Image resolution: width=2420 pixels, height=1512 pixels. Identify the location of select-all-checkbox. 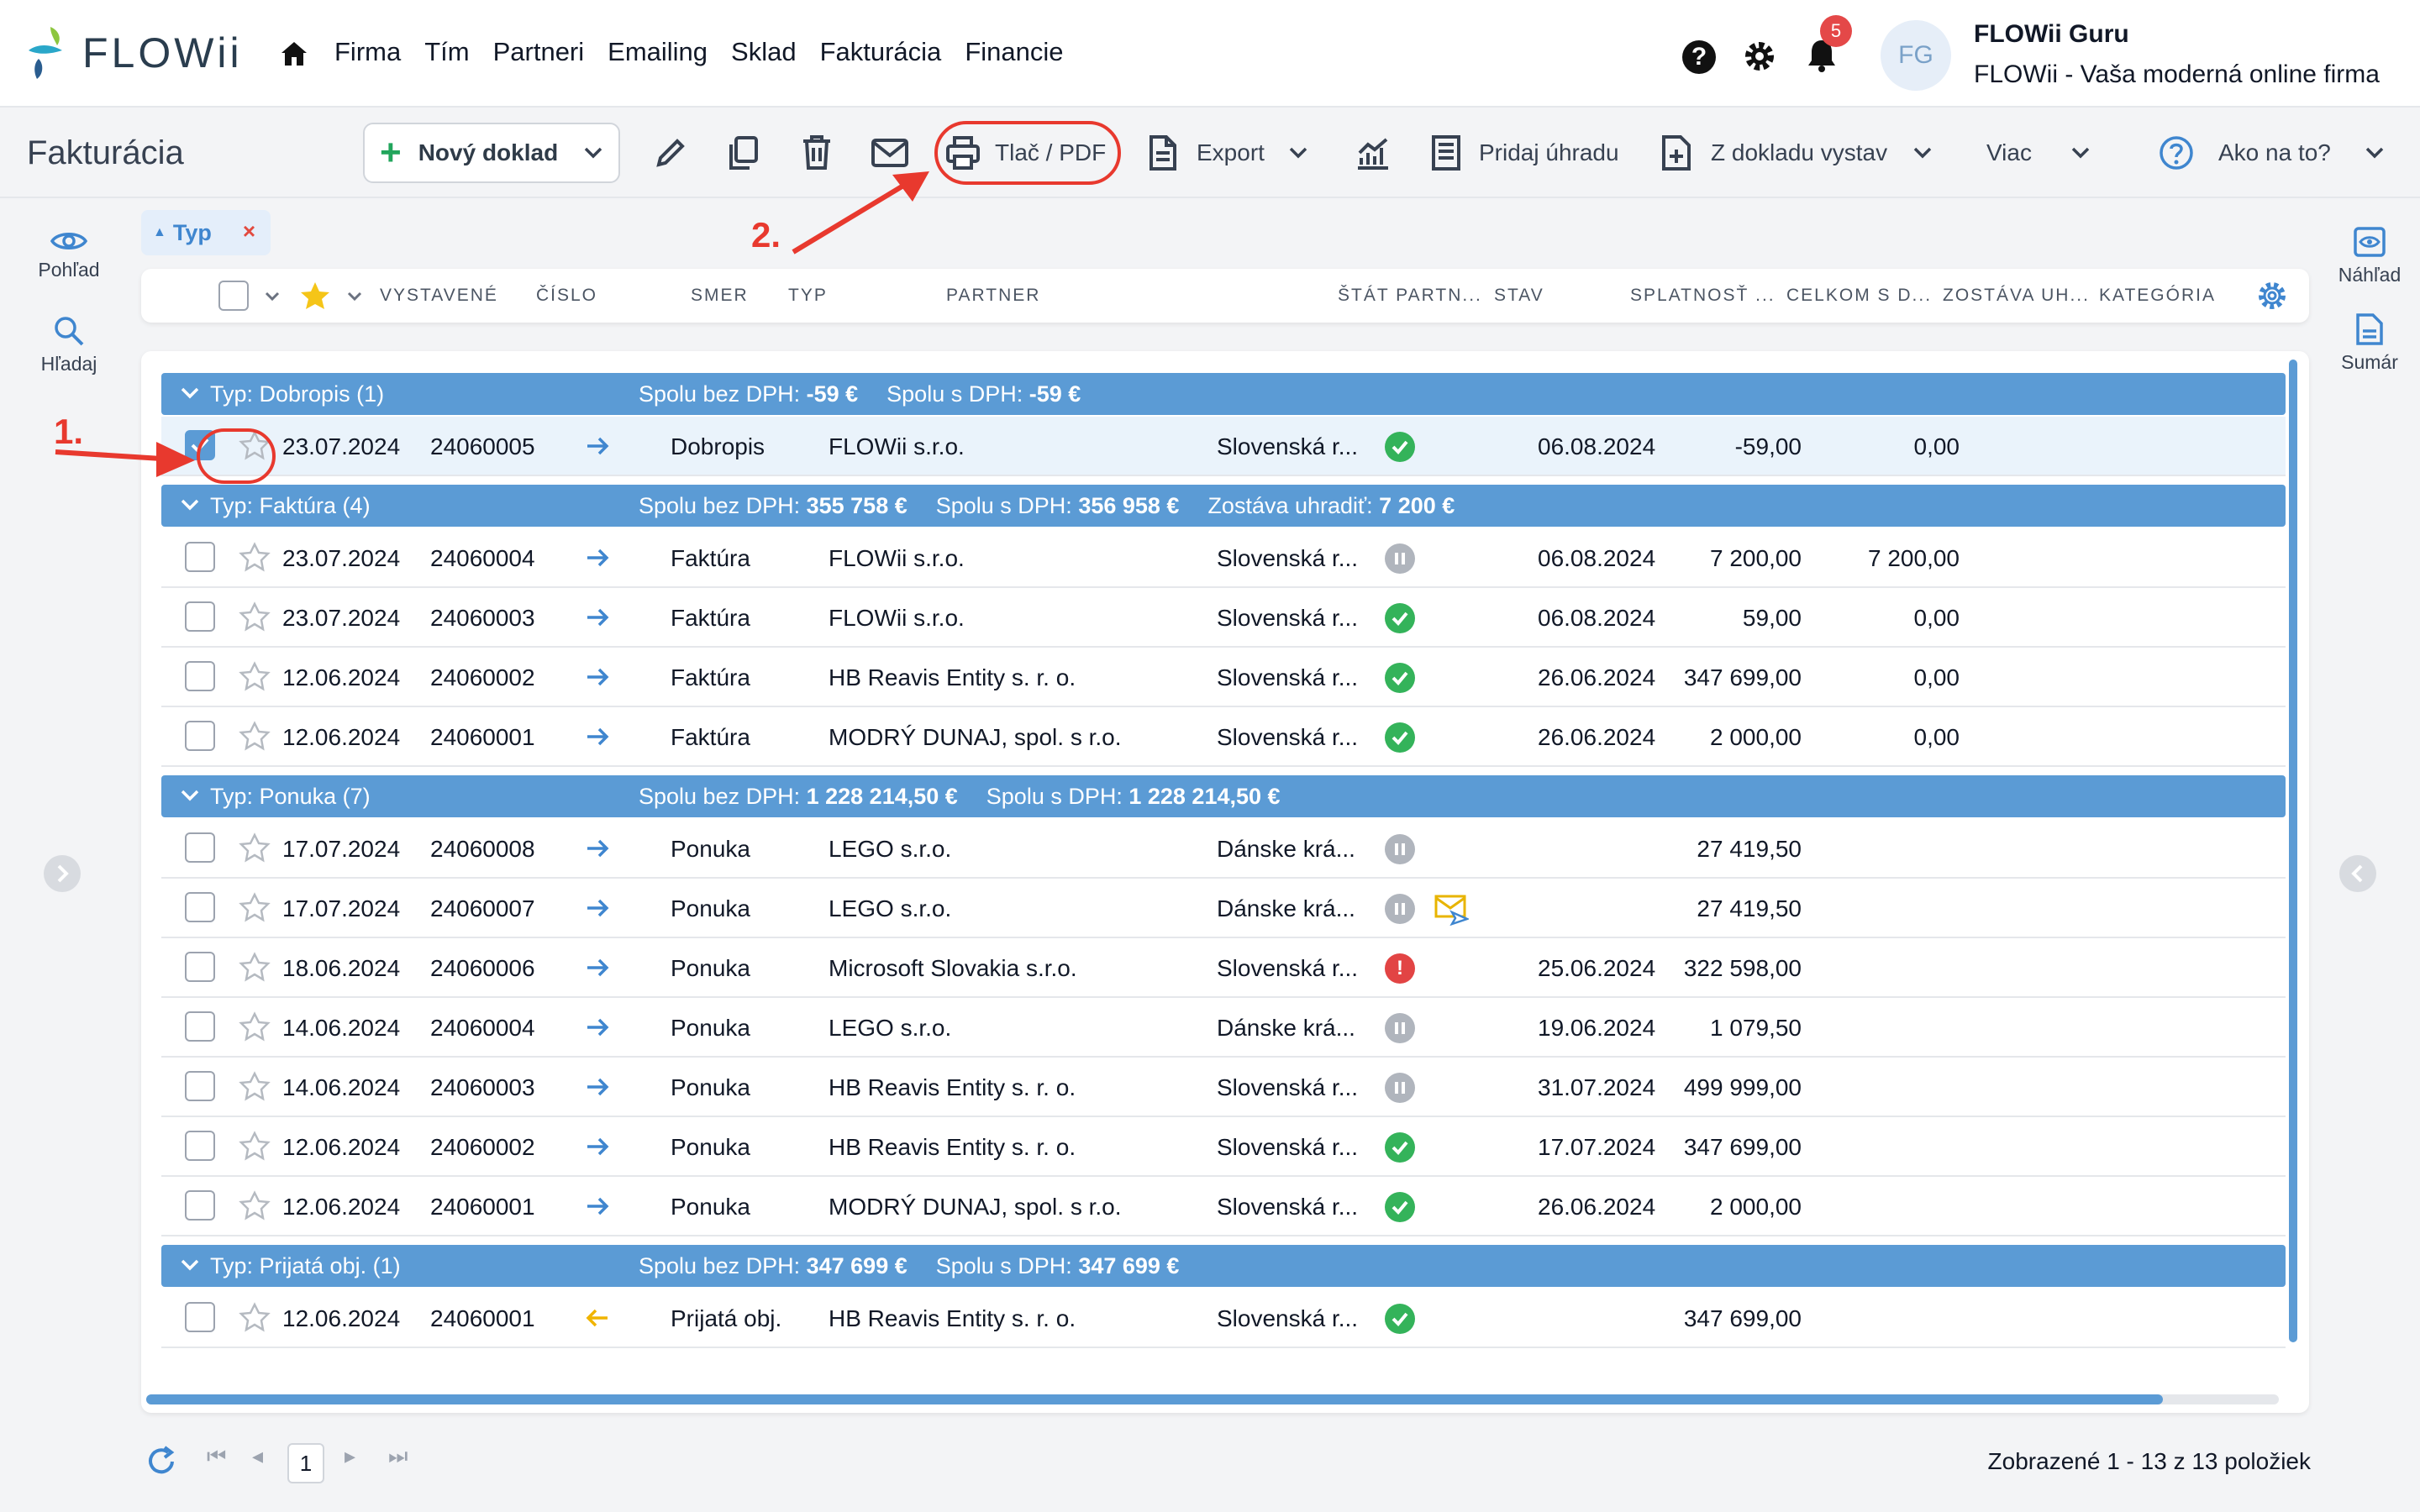
(233, 296).